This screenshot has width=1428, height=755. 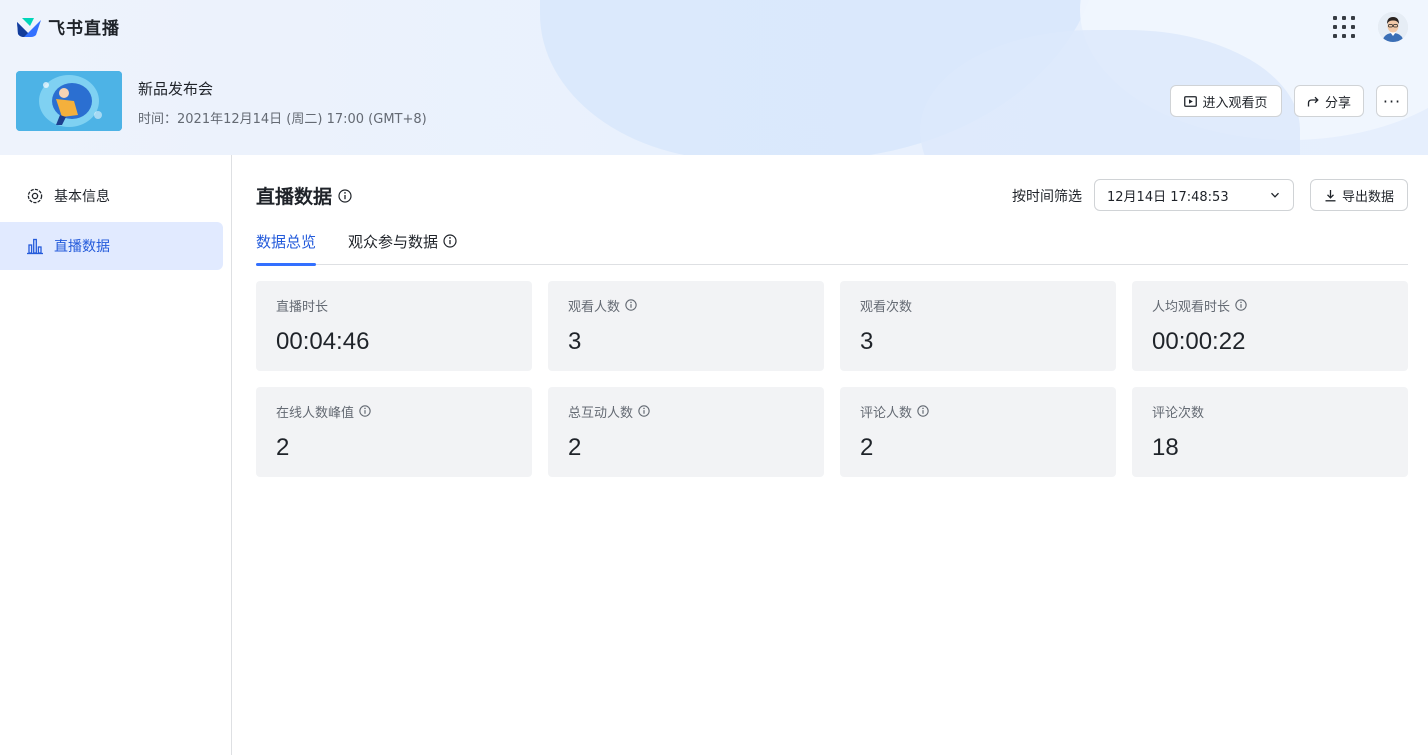 I want to click on download-icon, so click(x=1330, y=195).